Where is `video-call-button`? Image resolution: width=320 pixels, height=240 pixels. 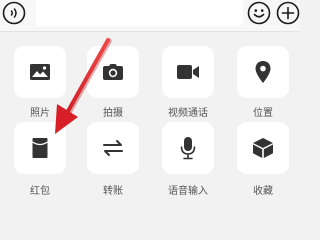 video-call-button is located at coordinates (188, 72).